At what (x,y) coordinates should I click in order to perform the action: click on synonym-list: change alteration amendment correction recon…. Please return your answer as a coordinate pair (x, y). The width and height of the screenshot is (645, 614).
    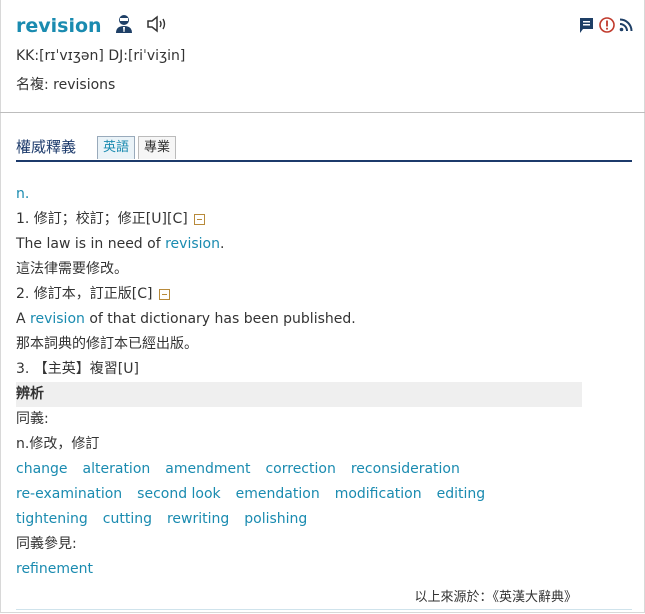
    Looking at the image, I should click on (266, 494).